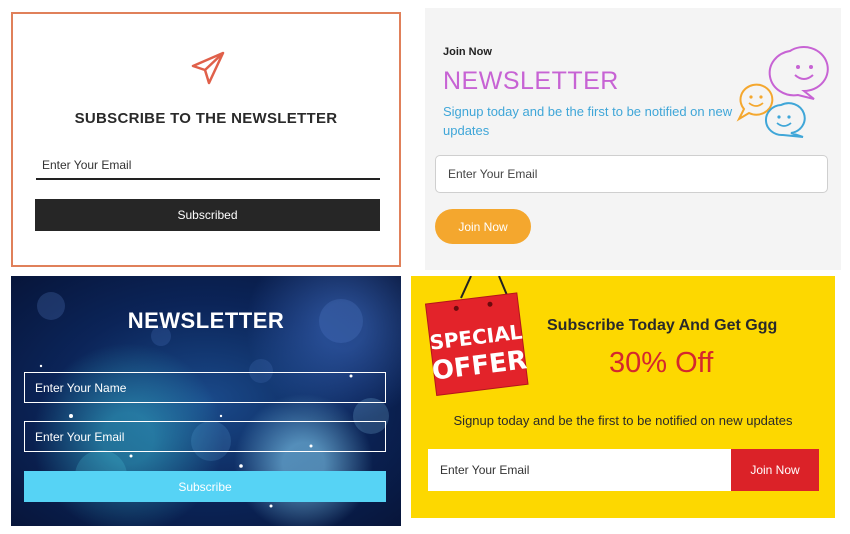  What do you see at coordinates (208, 68) in the screenshot?
I see `paper-plane-icon` at bounding box center [208, 68].